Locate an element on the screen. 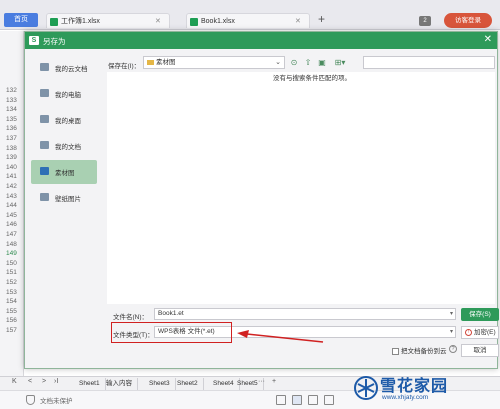 The width and height of the screenshot is (500, 409). encrypt-icon: ! is located at coordinates (468, 332).